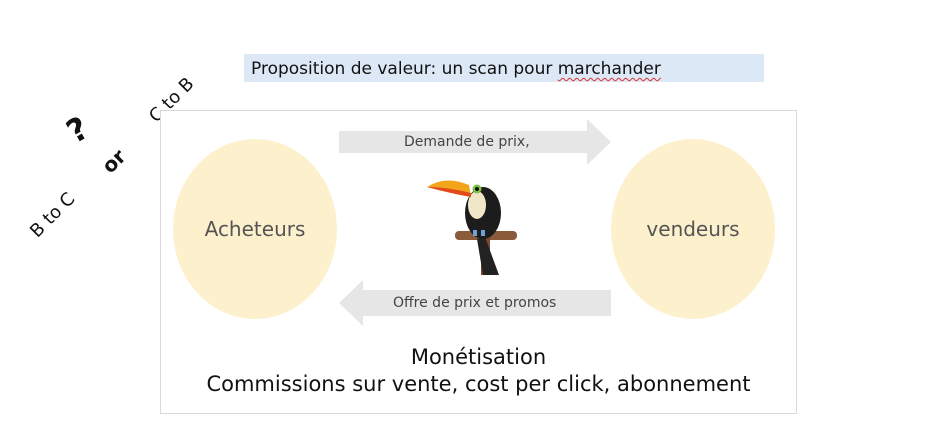 This screenshot has height=440, width=931. What do you see at coordinates (467, 142) in the screenshot?
I see `request-arrow-label: Demande de prix,` at bounding box center [467, 142].